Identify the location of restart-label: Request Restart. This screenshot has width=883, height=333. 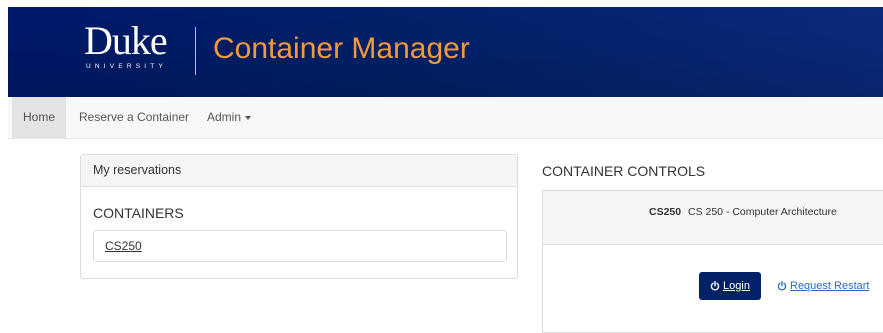
(830, 286).